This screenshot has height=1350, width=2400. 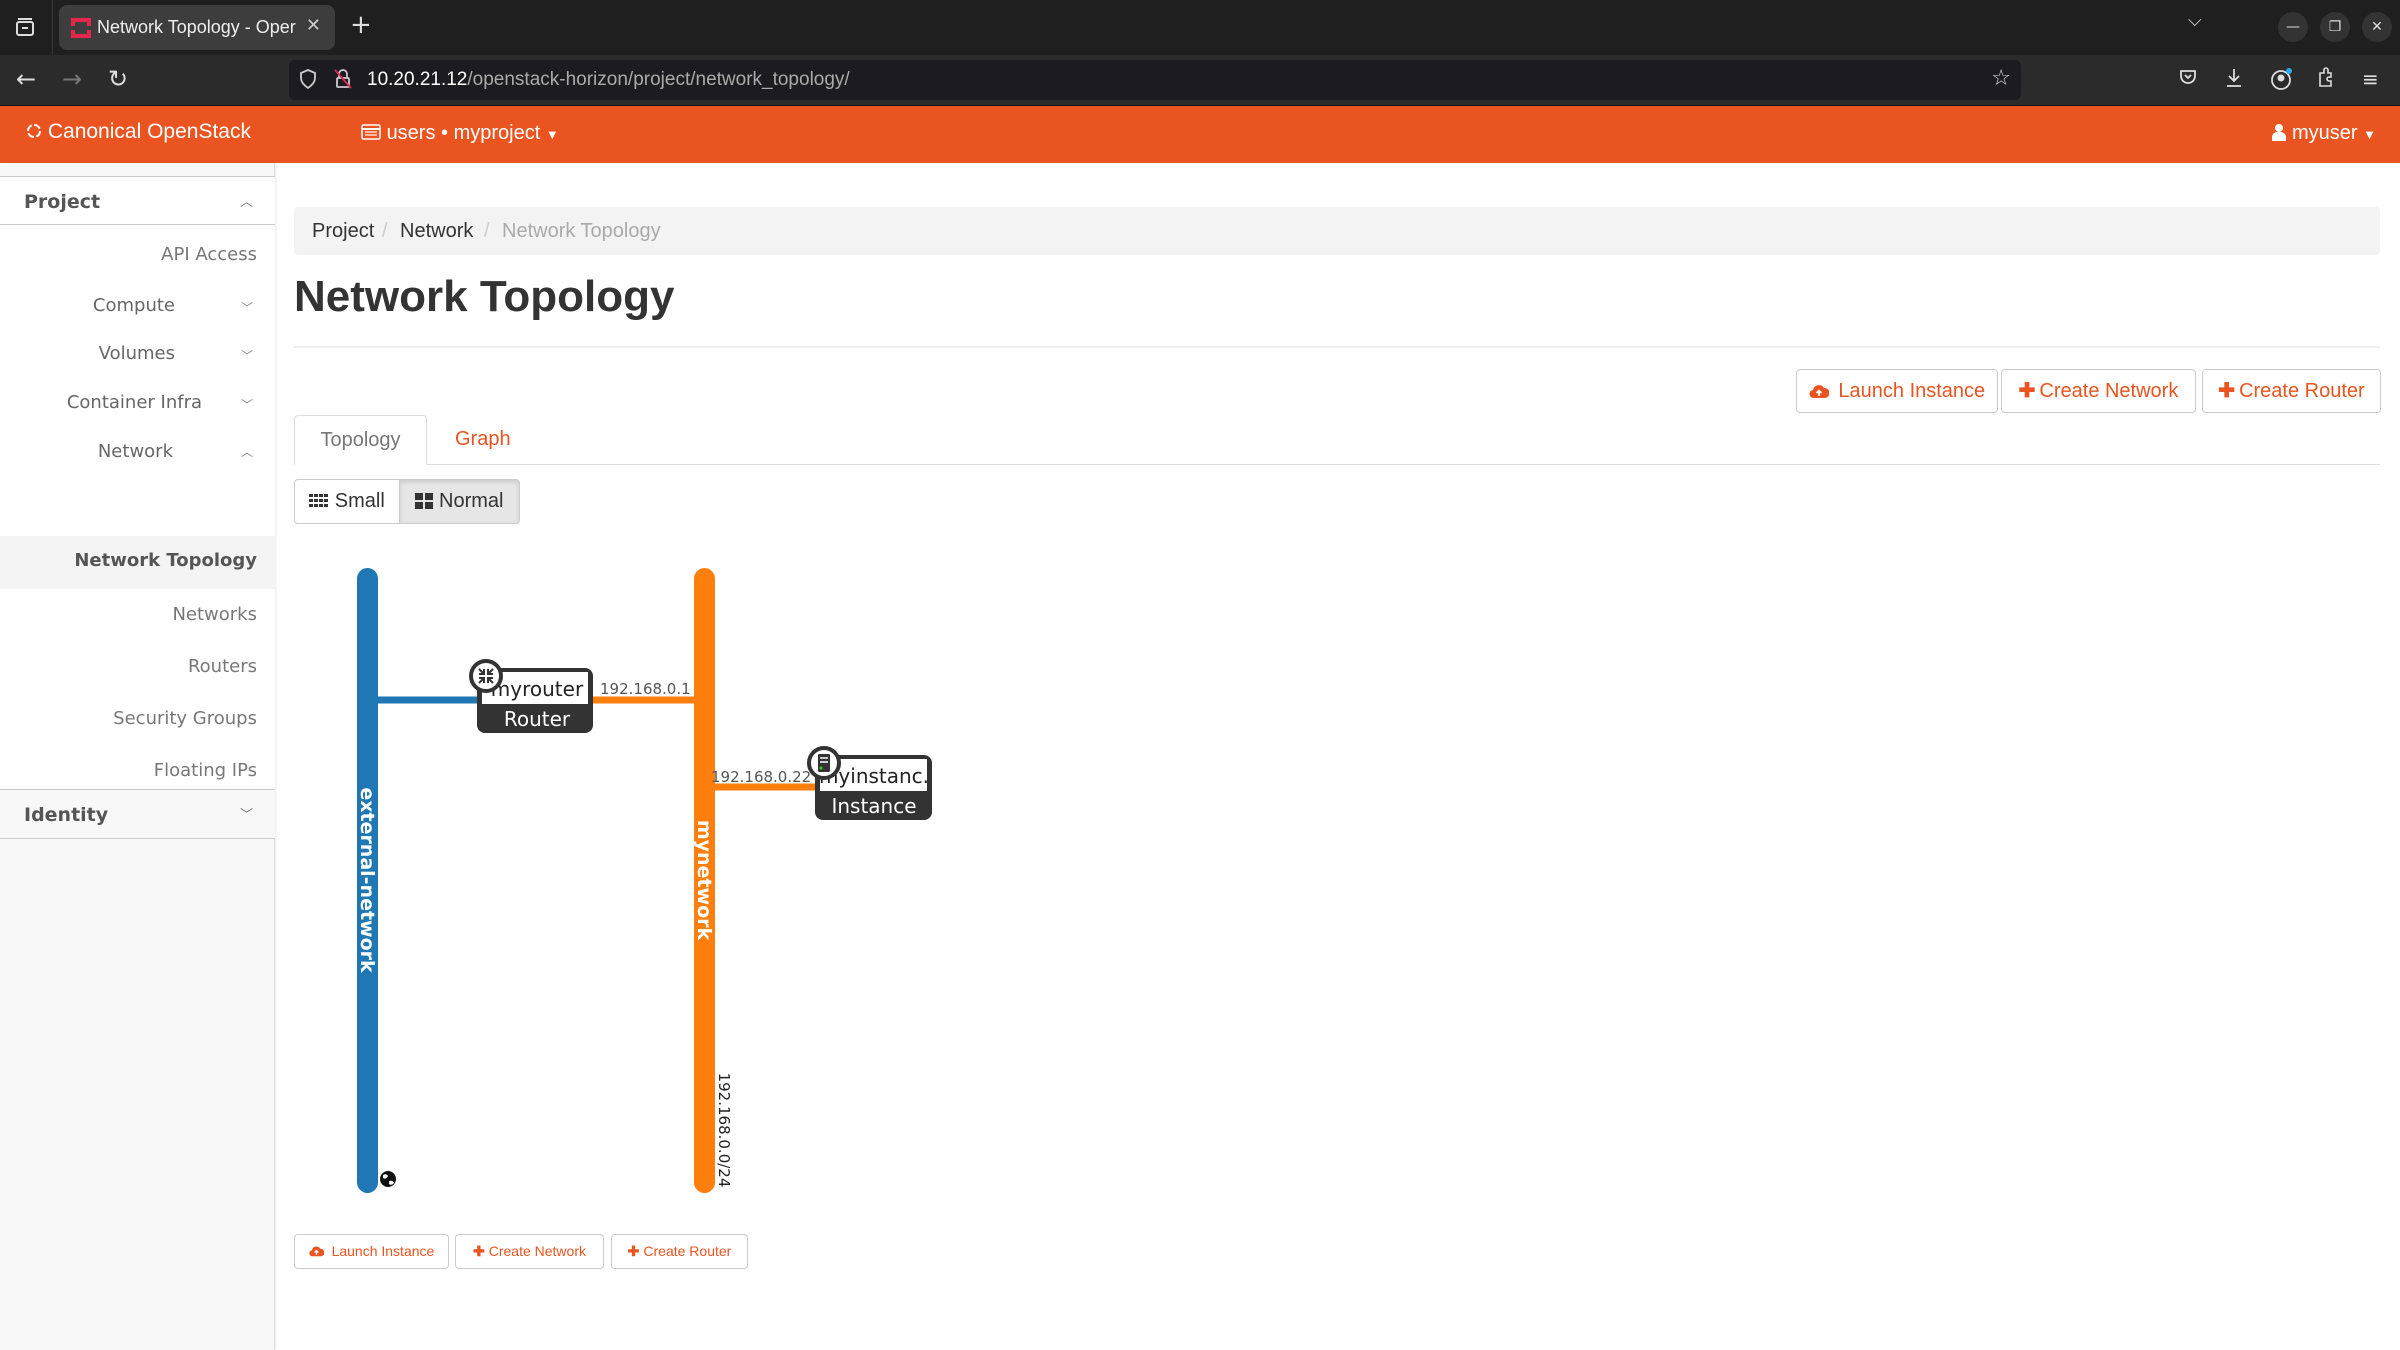 I want to click on brand-name: Canonical OpenStack, so click(x=149, y=131).